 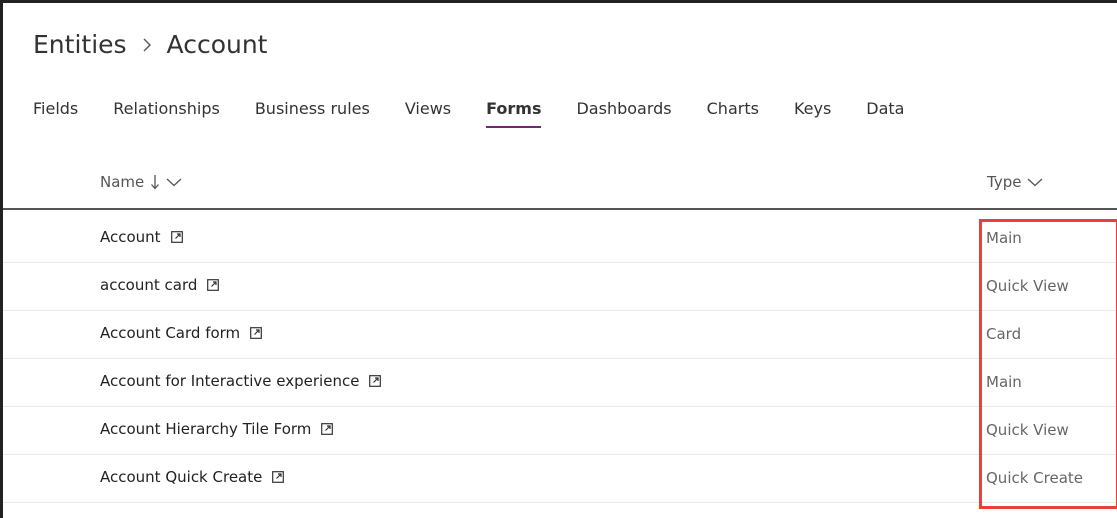 I want to click on form-name: Account Hierarchy Tile Form, so click(x=206, y=429).